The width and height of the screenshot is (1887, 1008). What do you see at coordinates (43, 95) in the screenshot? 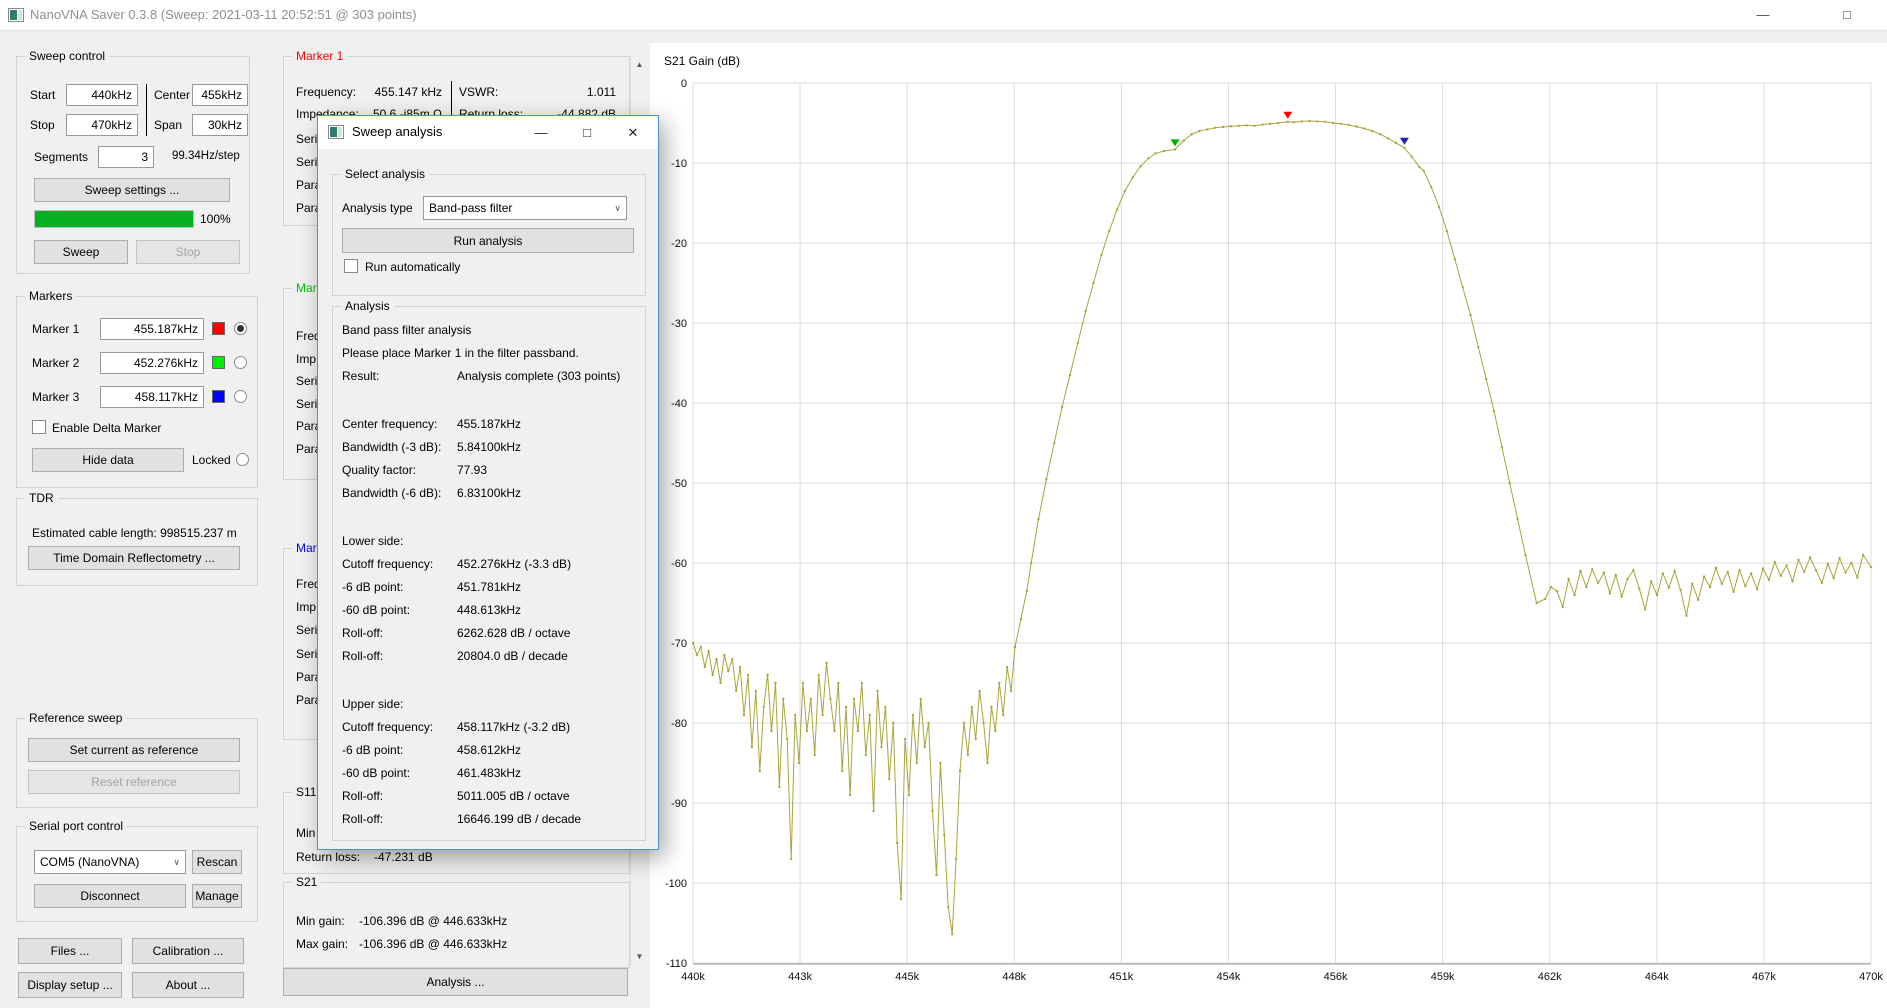
I see `start-label: Start` at bounding box center [43, 95].